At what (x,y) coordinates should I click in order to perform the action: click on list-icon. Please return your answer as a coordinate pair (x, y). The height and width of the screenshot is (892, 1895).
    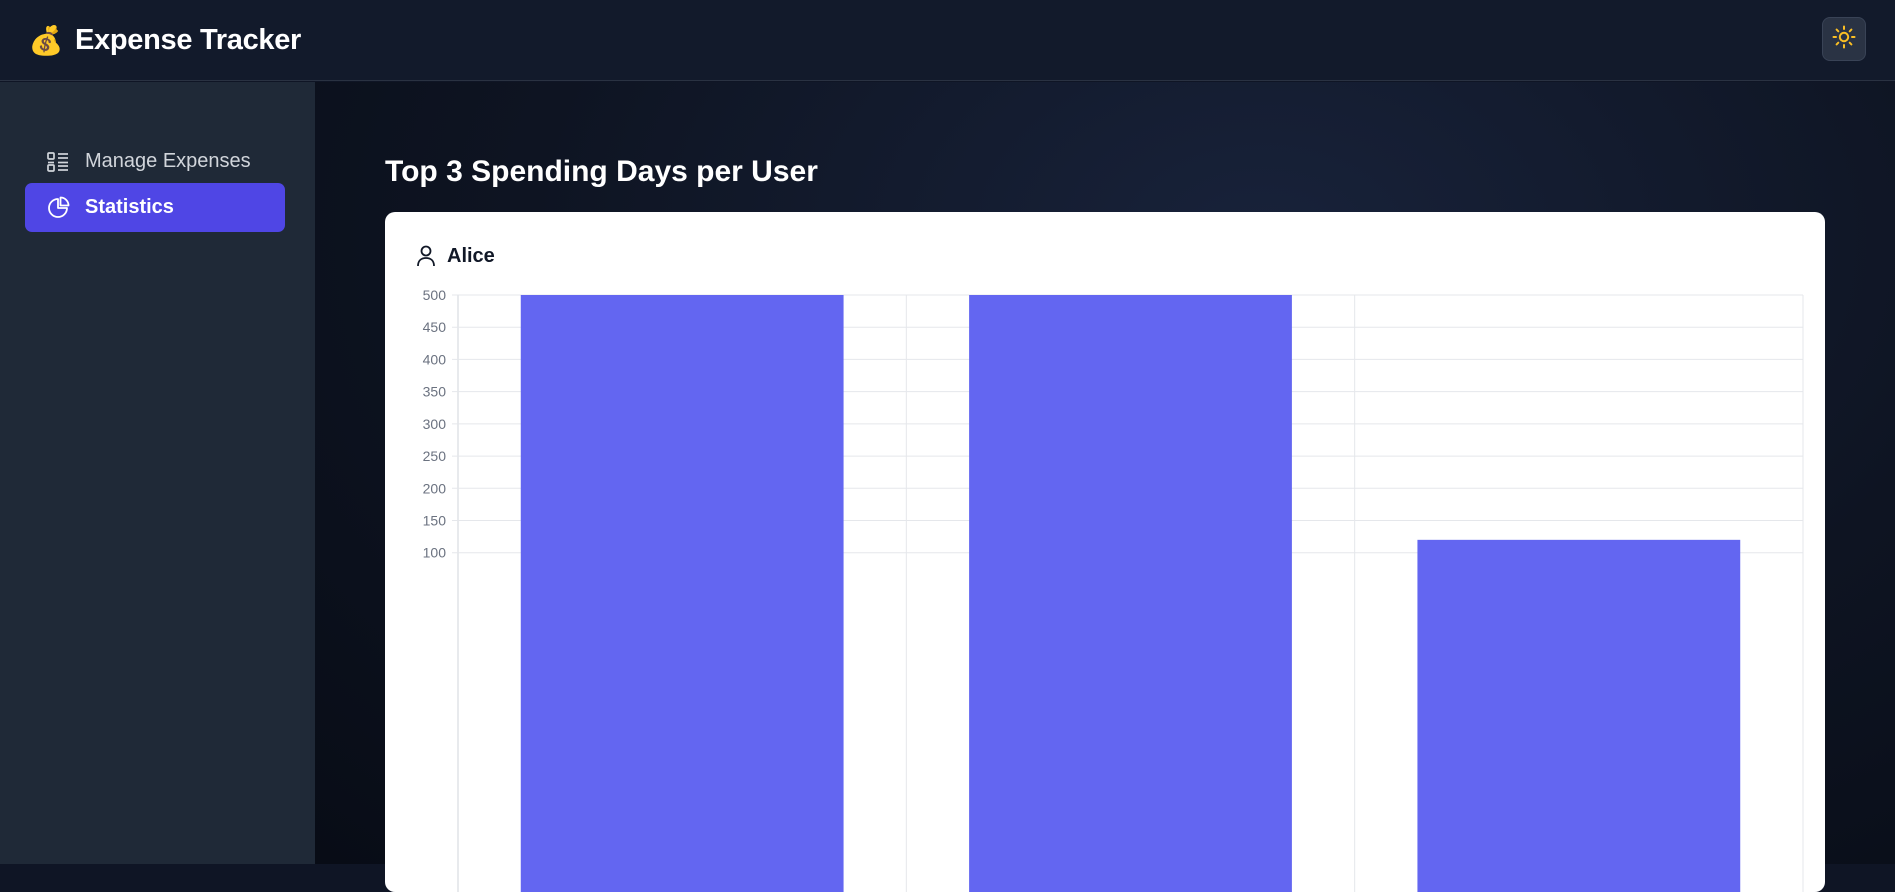
    Looking at the image, I should click on (58, 162).